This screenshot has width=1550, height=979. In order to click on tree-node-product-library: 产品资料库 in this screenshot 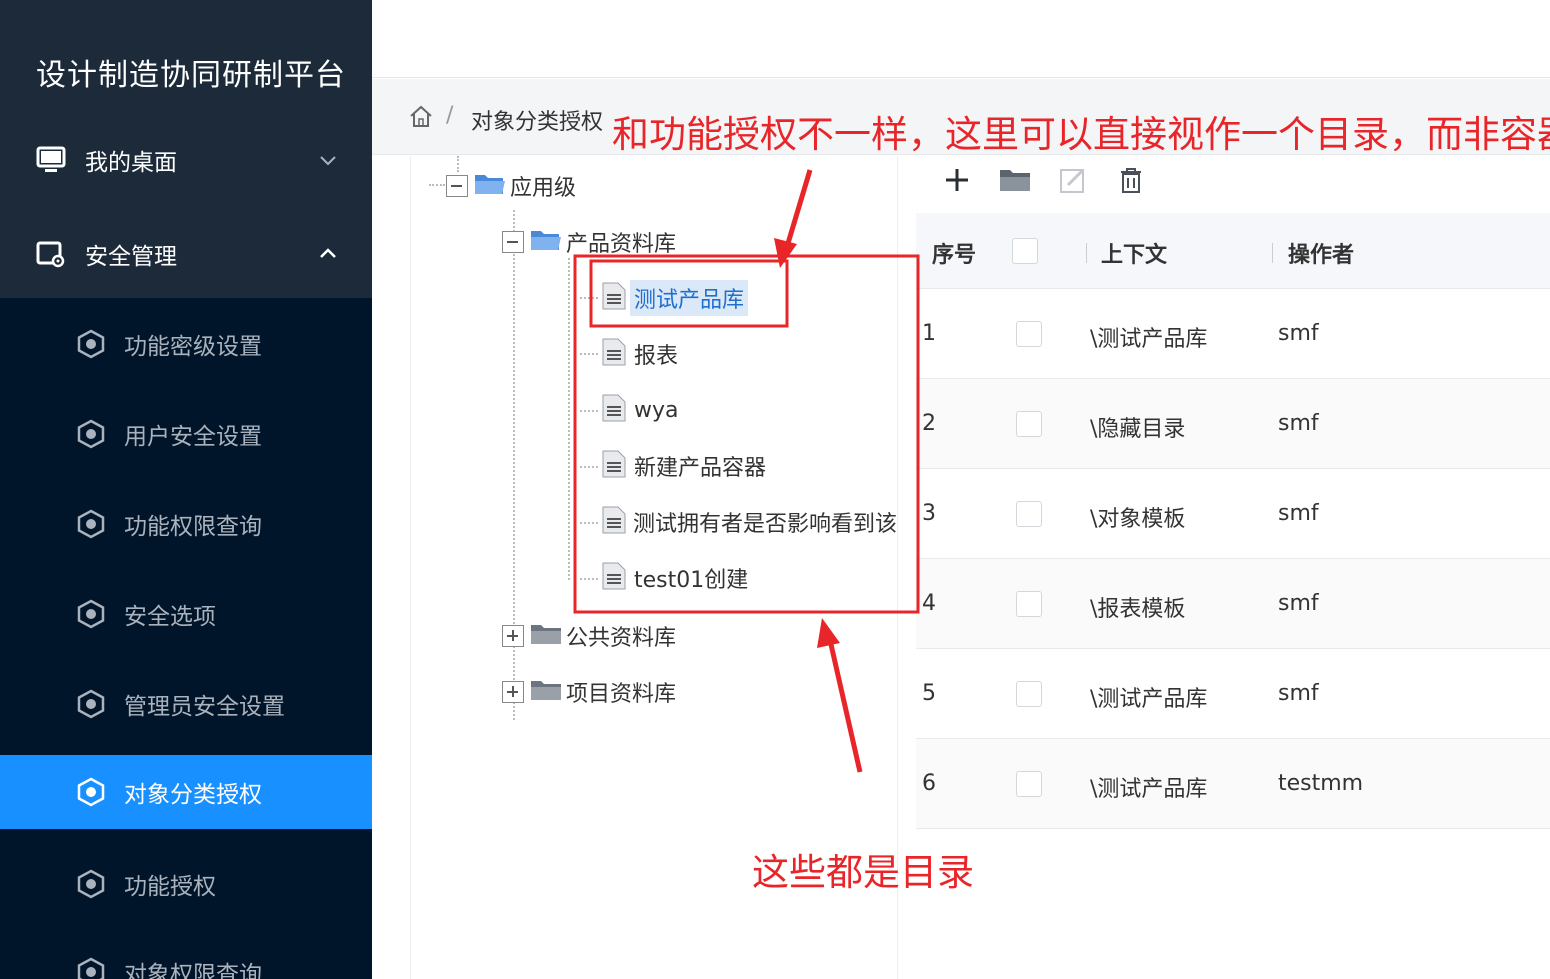, I will do `click(589, 242)`.